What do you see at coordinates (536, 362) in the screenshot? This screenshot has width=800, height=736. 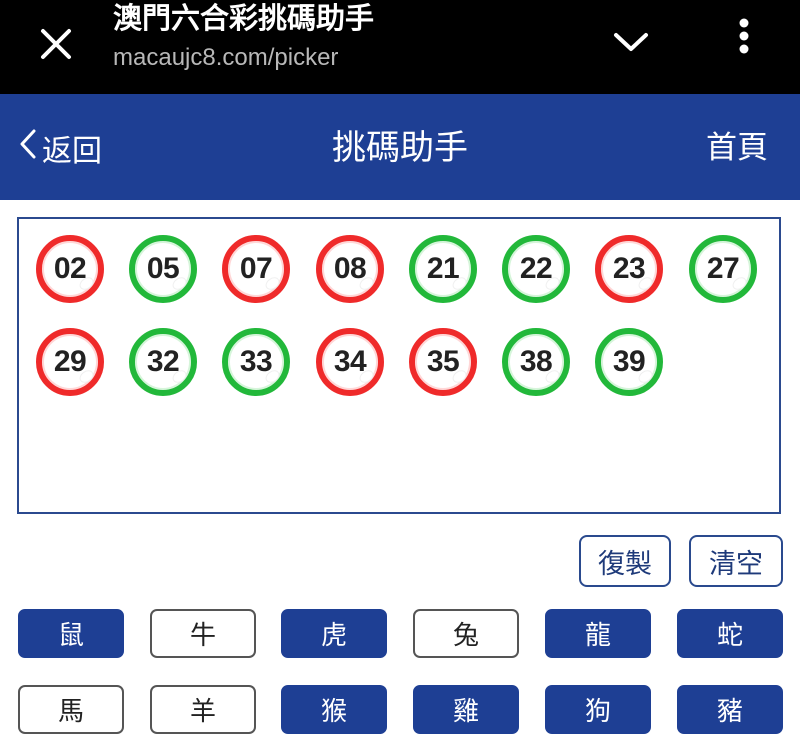 I see `number-ball: 38` at bounding box center [536, 362].